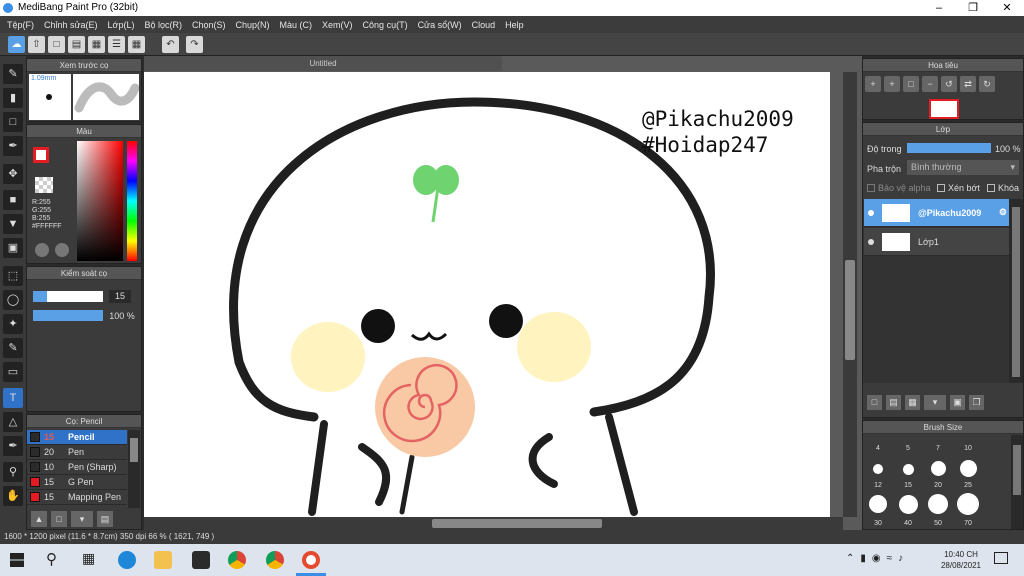 The width and height of the screenshot is (1024, 576). Describe the element at coordinates (968, 485) in the screenshot. I see `brush-size-25: 25` at that location.